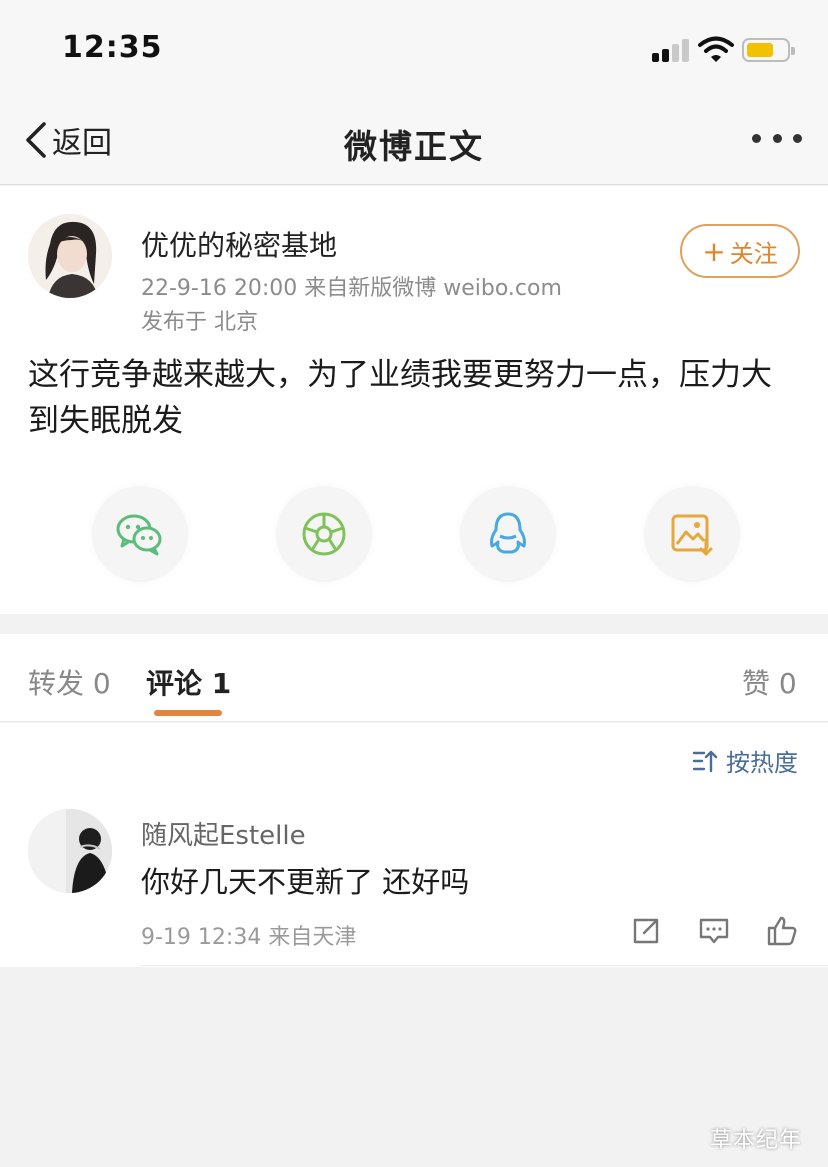 The image size is (828, 1167). I want to click on plus-icon: +, so click(714, 251).